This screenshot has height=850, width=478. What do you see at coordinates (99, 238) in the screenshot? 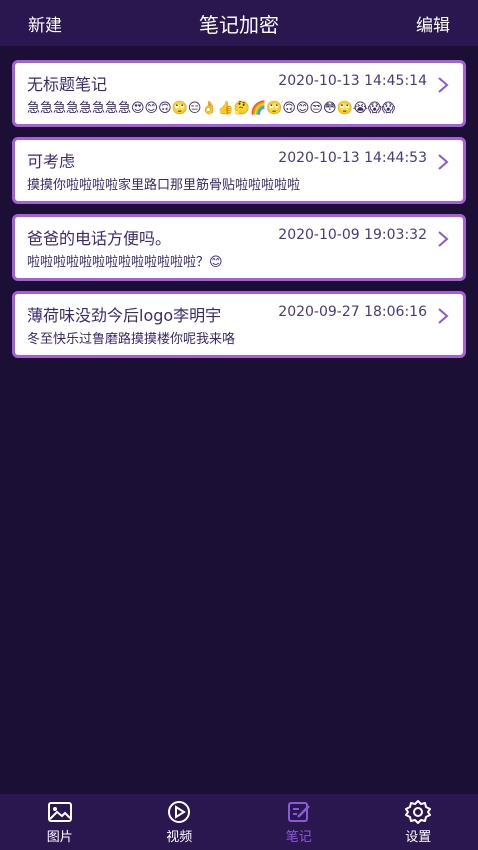
I see `note-title: 爸爸的电话方便吗。` at bounding box center [99, 238].